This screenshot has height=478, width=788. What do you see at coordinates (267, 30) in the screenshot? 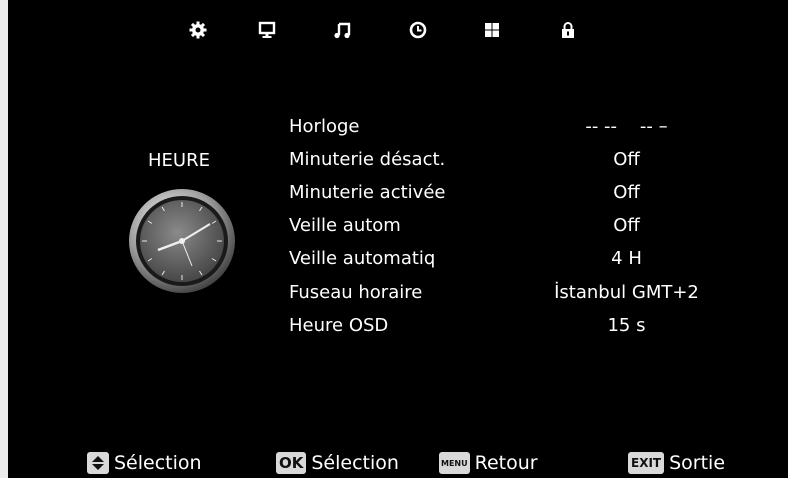
I see `monitor-icon` at bounding box center [267, 30].